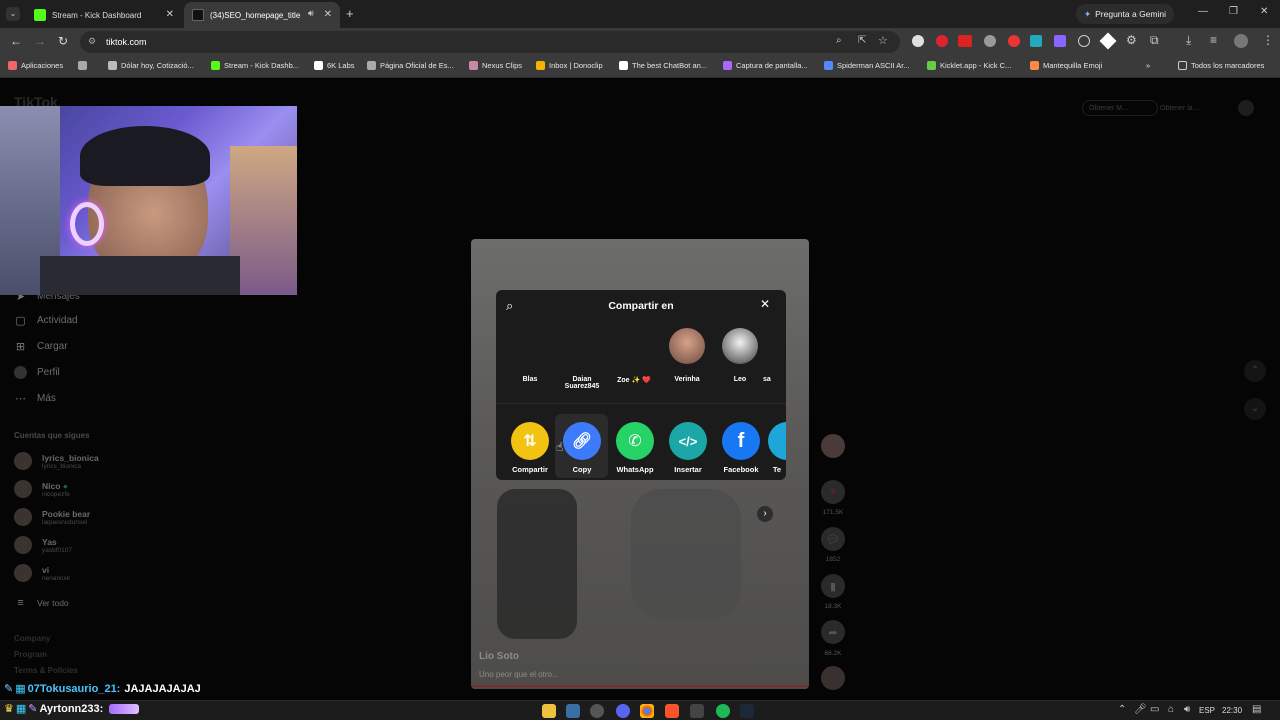  What do you see at coordinates (30, 654) in the screenshot?
I see `footer-link: Program` at bounding box center [30, 654].